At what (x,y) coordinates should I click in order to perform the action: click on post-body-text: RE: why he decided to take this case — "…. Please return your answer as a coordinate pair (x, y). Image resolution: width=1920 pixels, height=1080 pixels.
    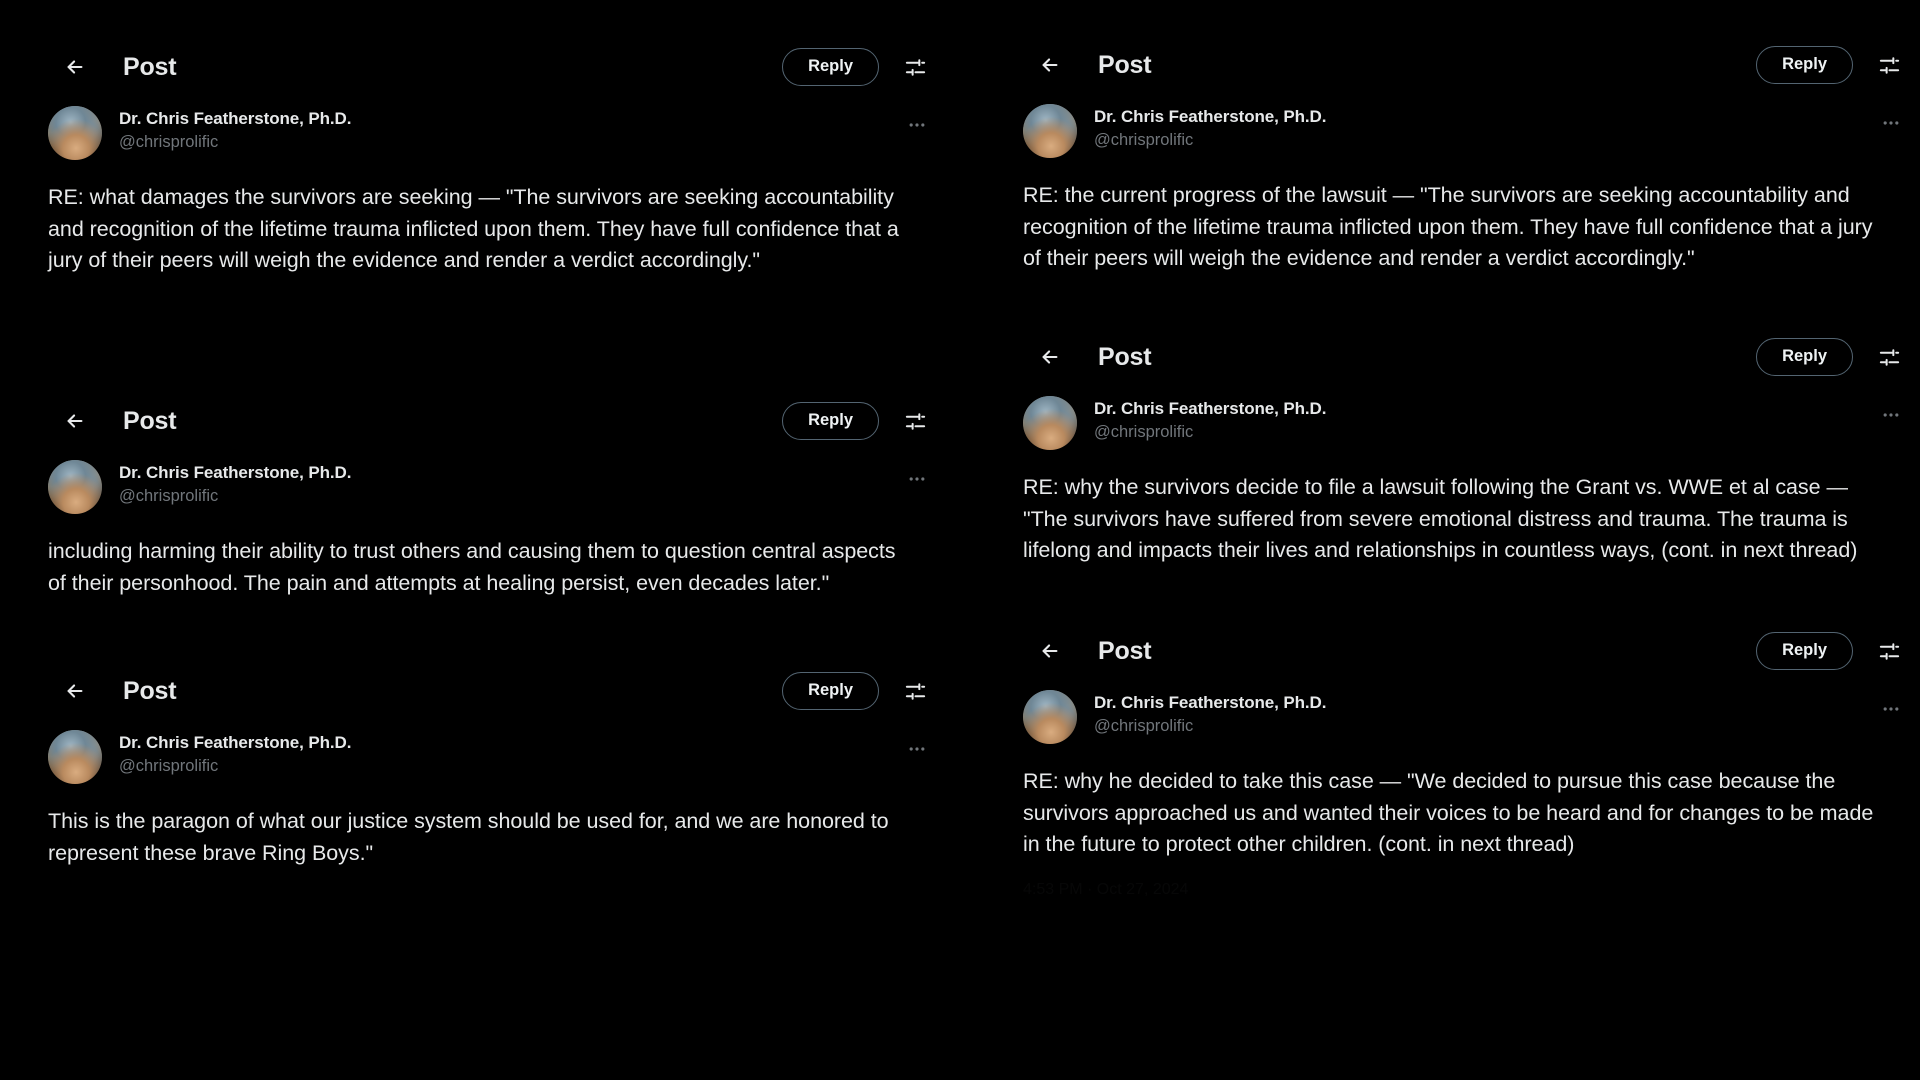
    Looking at the image, I should click on (1451, 813).